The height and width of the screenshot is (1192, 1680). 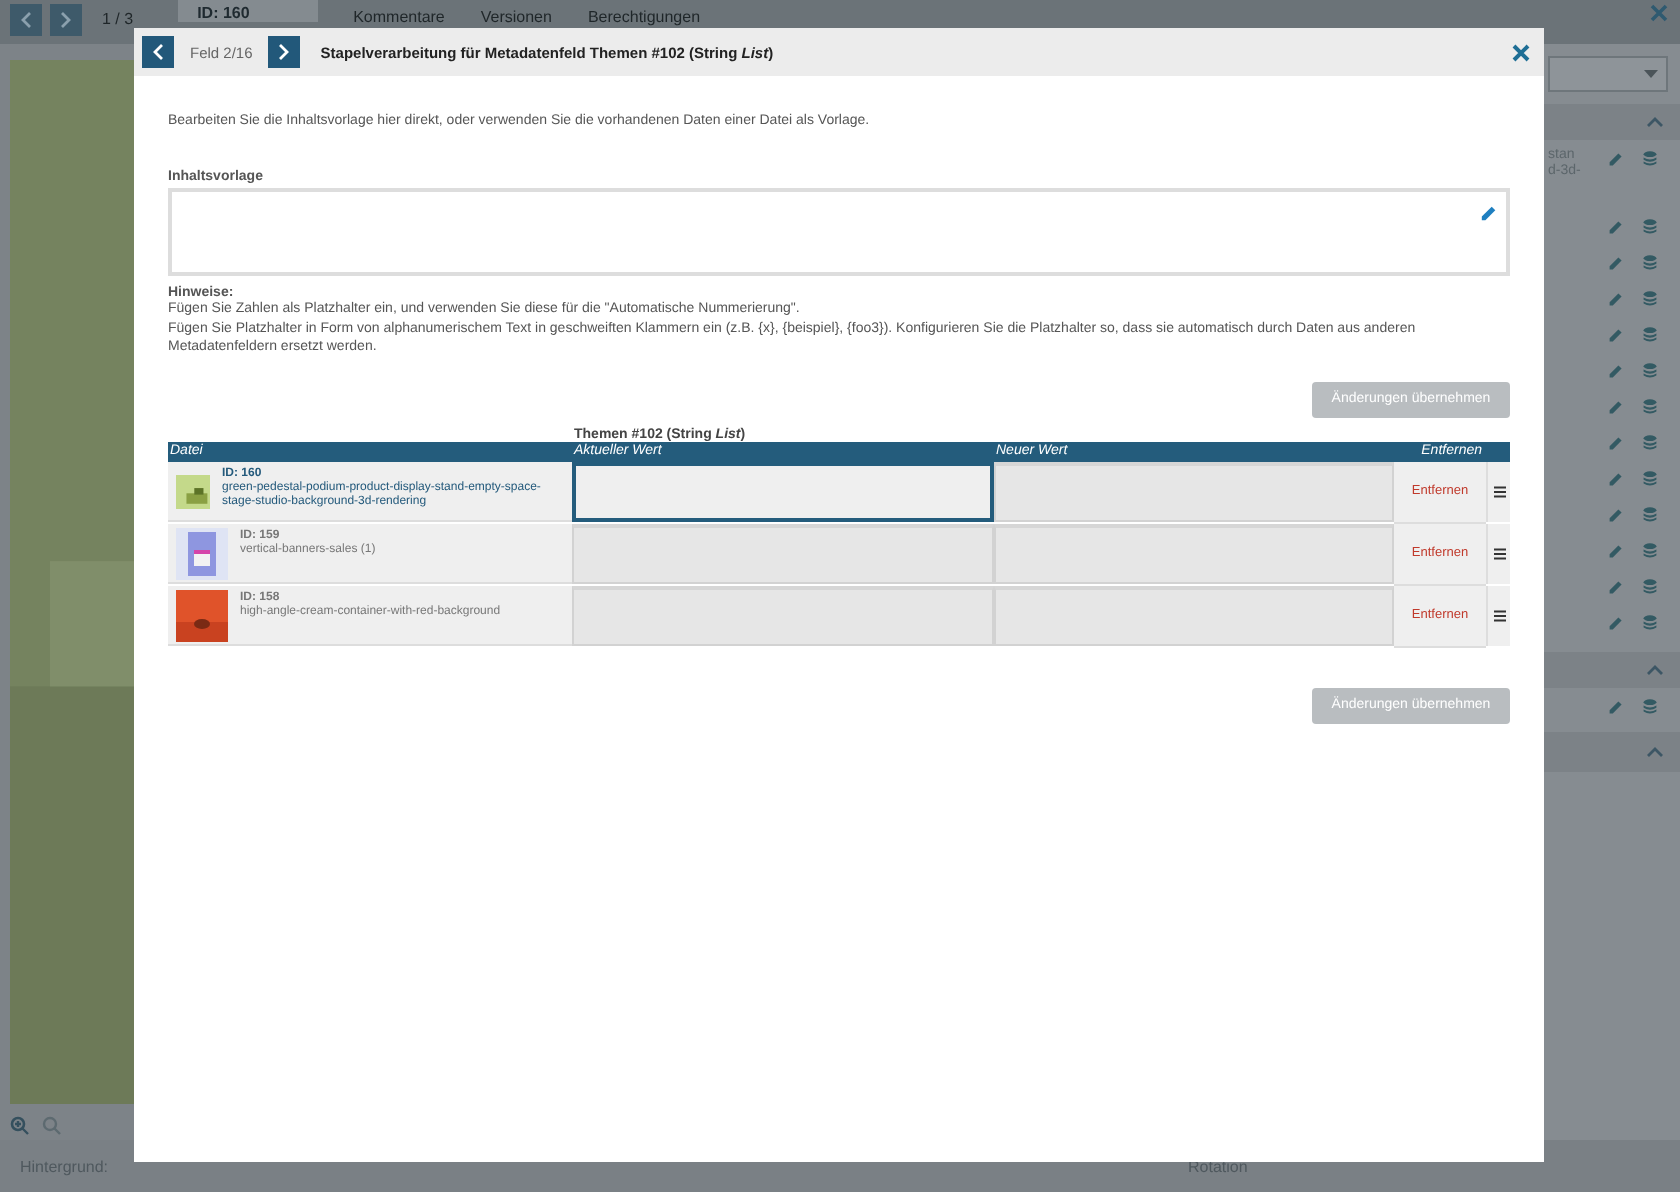 I want to click on next-field-button, so click(x=284, y=52).